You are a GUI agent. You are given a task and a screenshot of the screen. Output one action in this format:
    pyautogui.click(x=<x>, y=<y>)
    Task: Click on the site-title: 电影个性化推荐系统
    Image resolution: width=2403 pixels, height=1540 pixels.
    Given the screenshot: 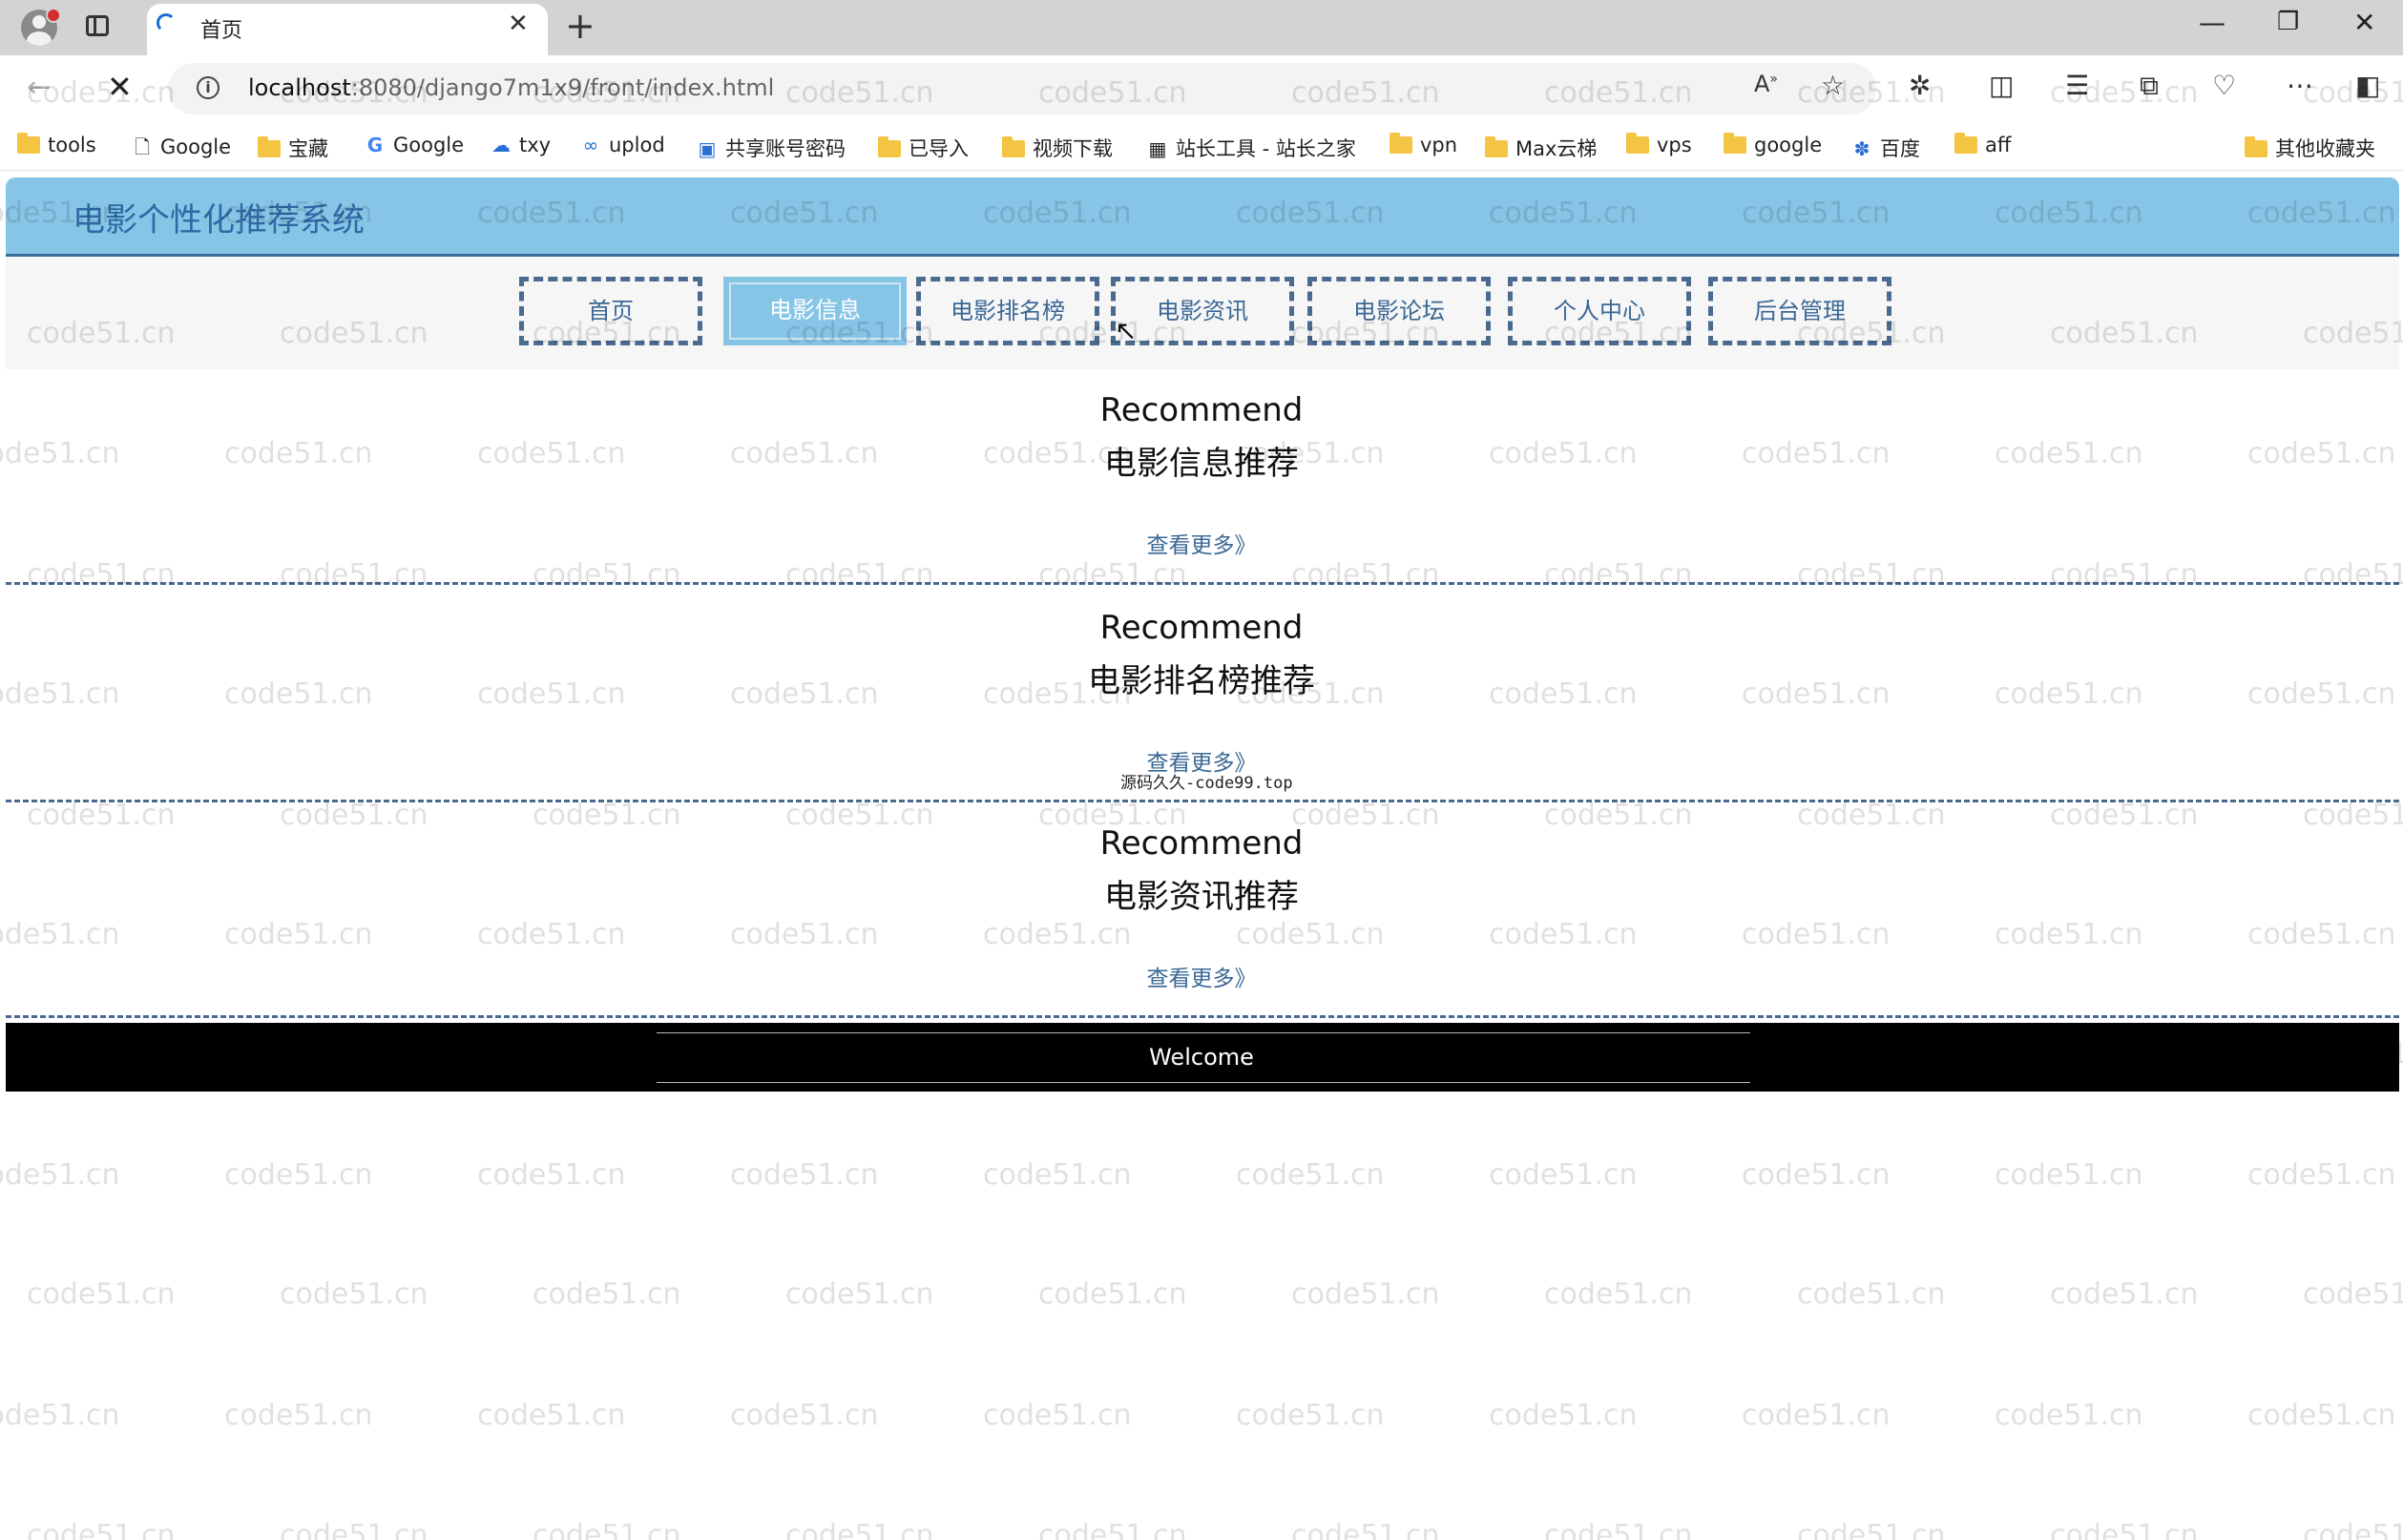 What is the action you would take?
    pyautogui.click(x=219, y=220)
    